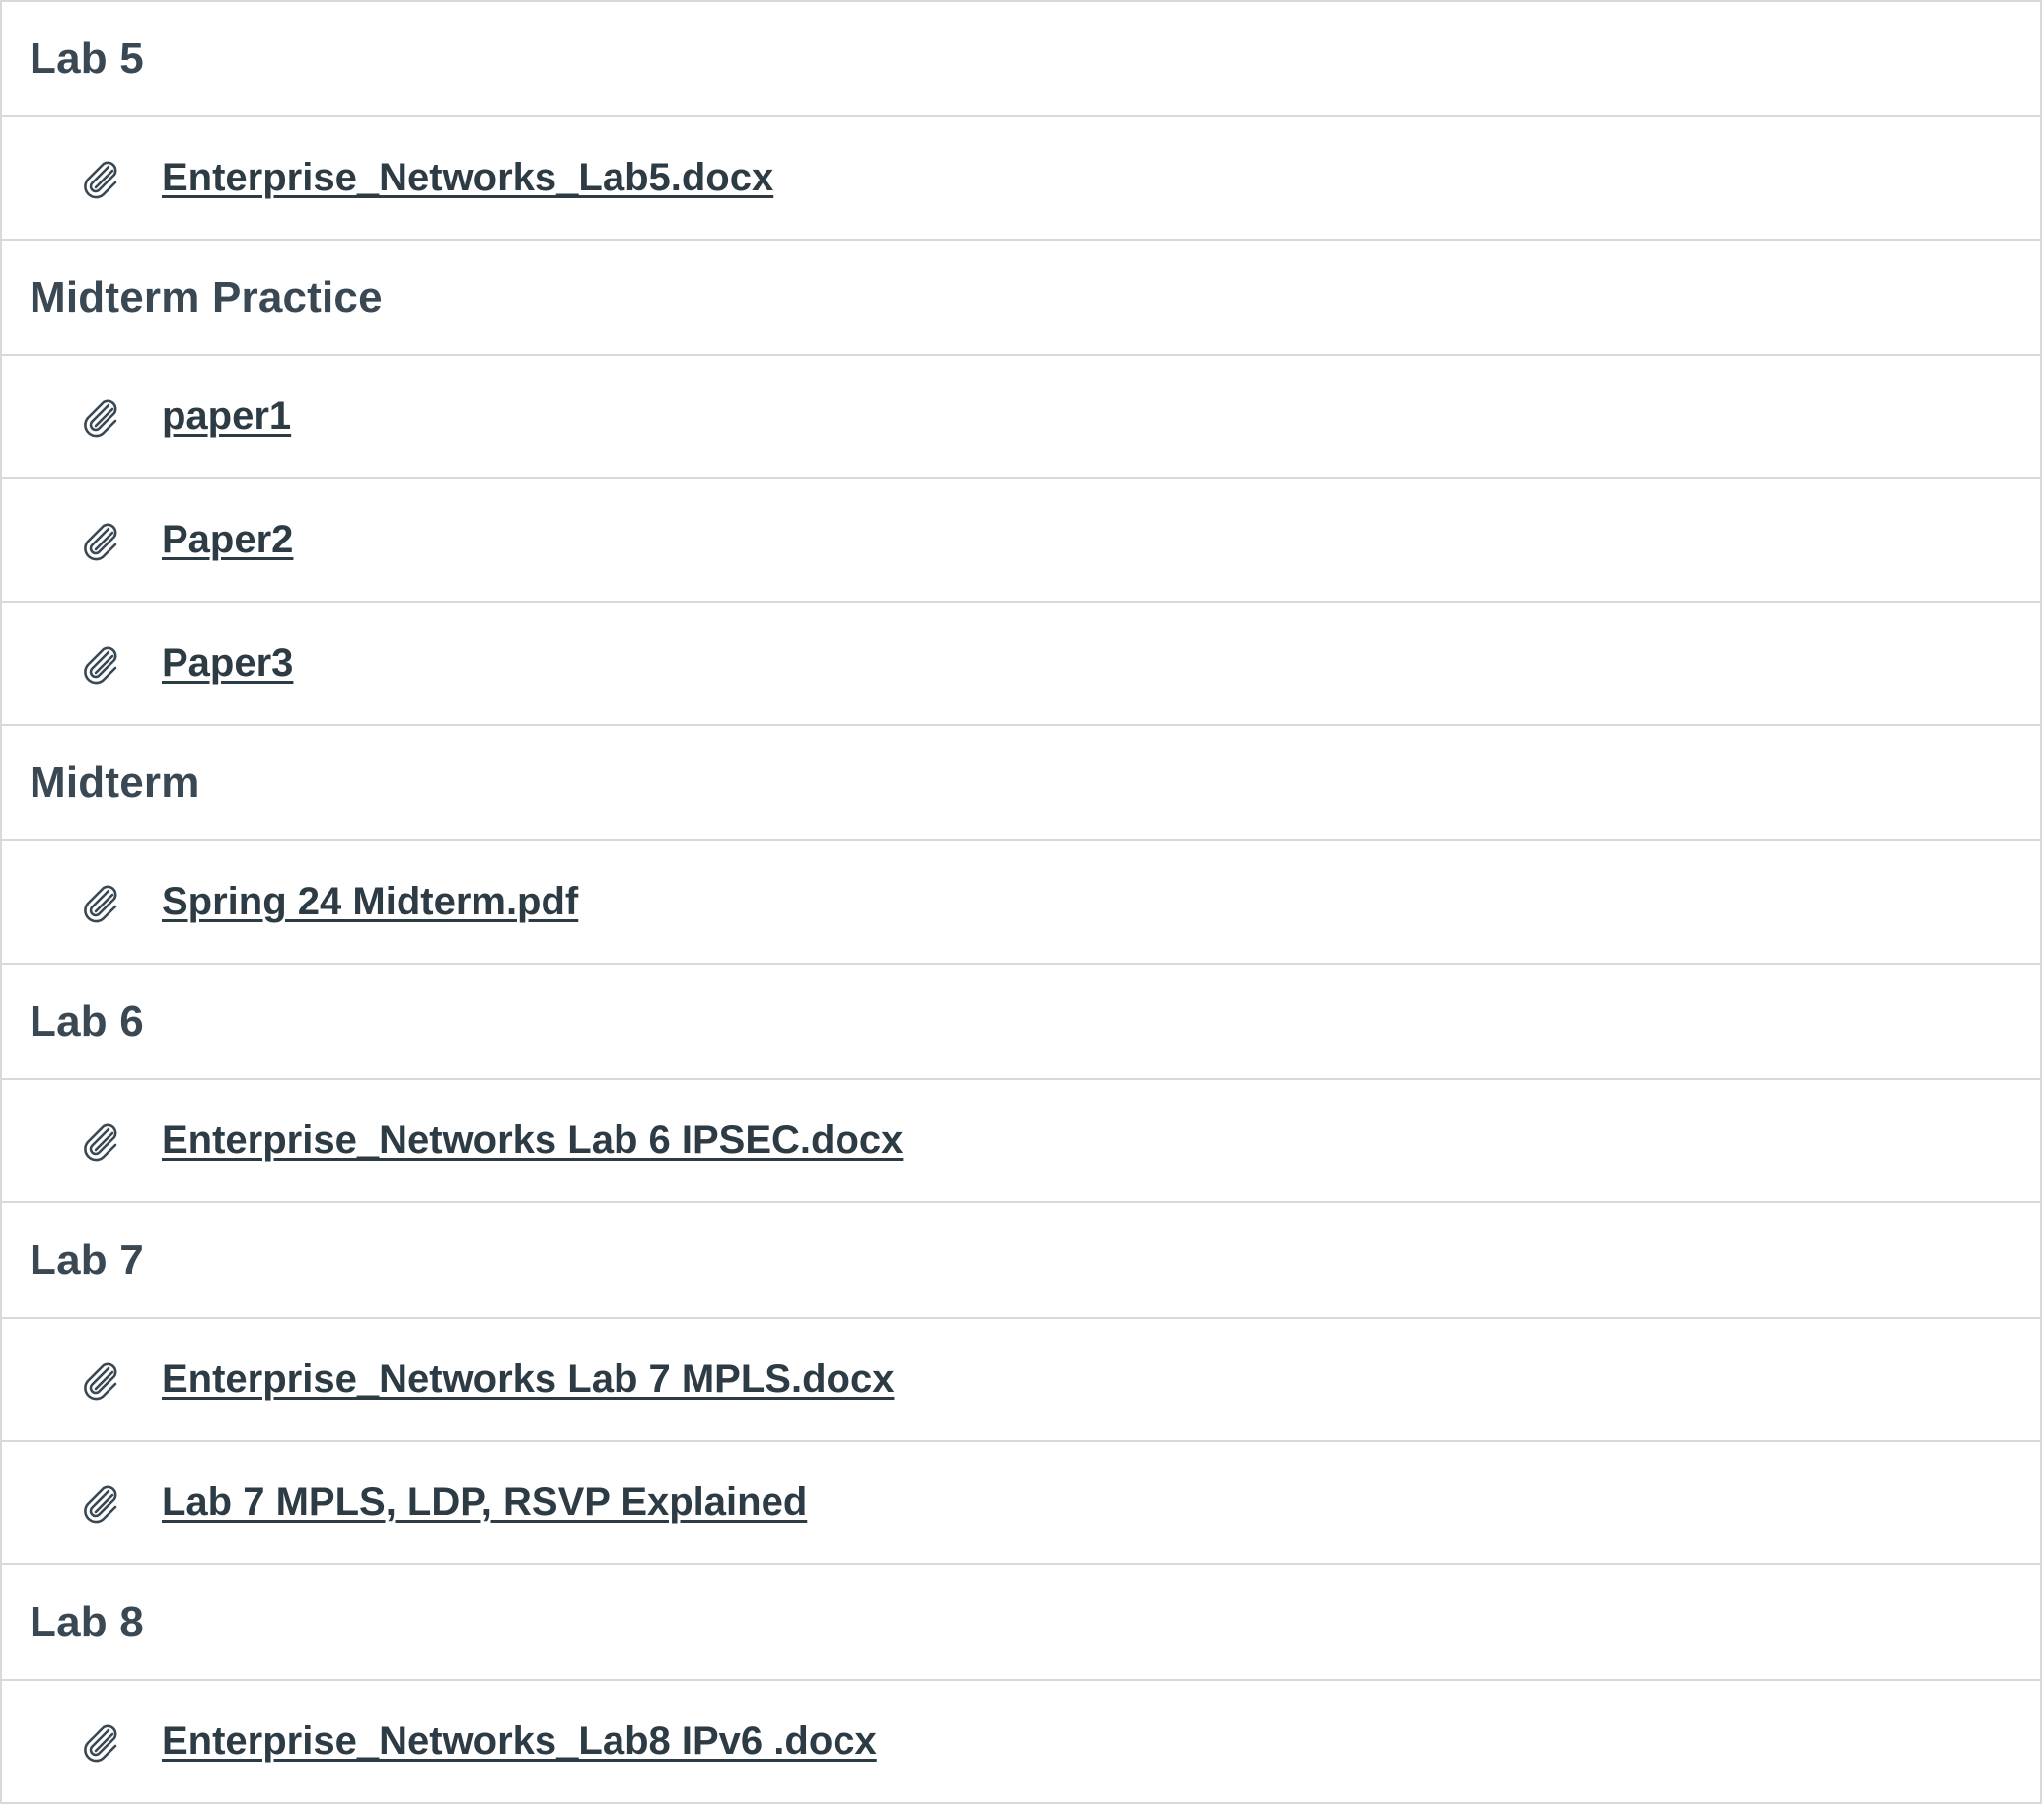  What do you see at coordinates (528, 1380) in the screenshot?
I see `module-item-link: Enterprise_Networks Lab 7 MPLS.docx` at bounding box center [528, 1380].